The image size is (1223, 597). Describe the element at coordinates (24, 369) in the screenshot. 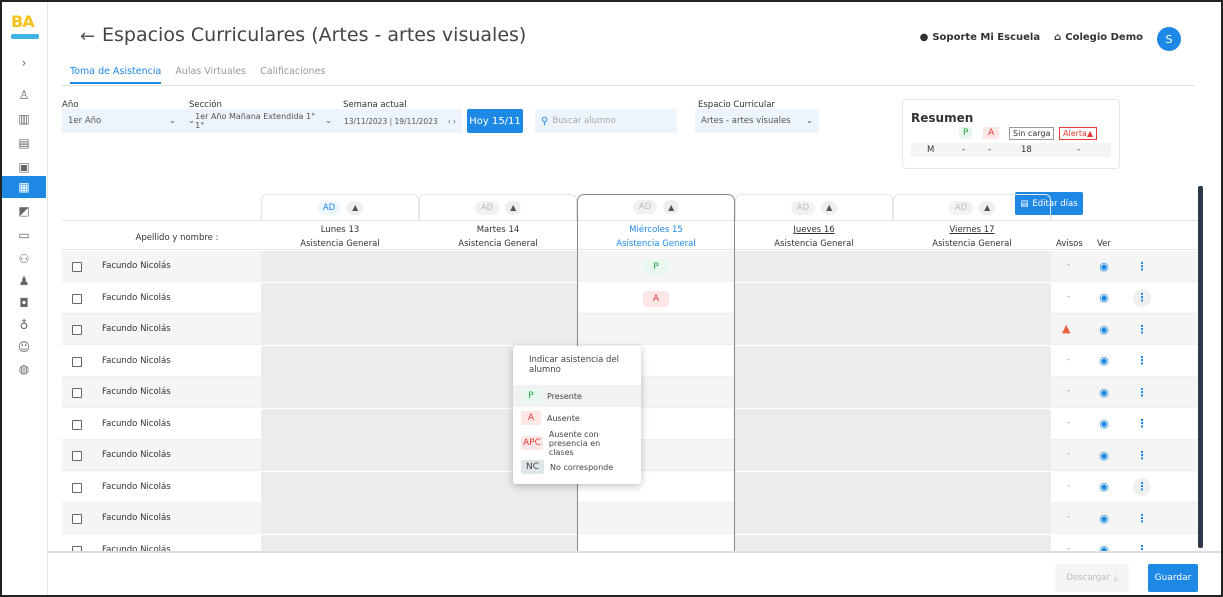

I see `globe-icon: ◍` at that location.